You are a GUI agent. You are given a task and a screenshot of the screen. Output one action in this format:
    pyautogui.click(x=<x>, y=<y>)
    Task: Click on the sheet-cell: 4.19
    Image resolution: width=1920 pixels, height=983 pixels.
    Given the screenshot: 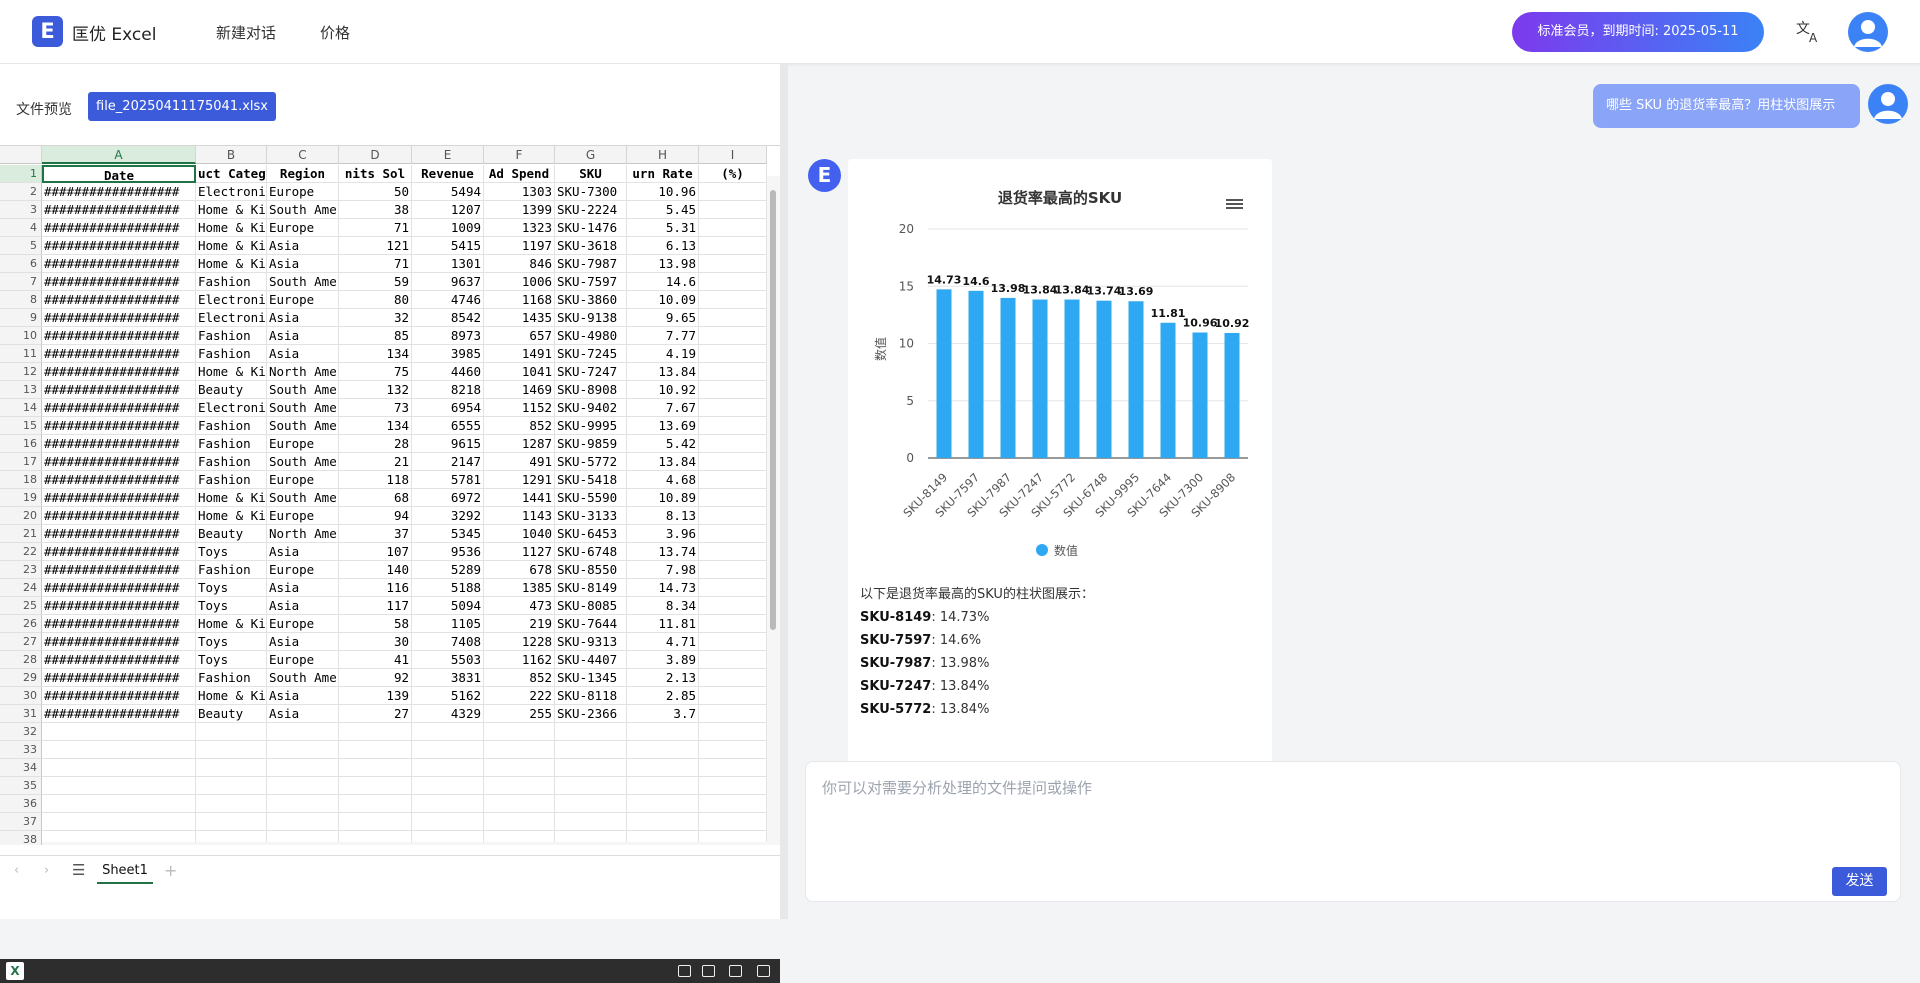 What is the action you would take?
    pyautogui.click(x=663, y=354)
    